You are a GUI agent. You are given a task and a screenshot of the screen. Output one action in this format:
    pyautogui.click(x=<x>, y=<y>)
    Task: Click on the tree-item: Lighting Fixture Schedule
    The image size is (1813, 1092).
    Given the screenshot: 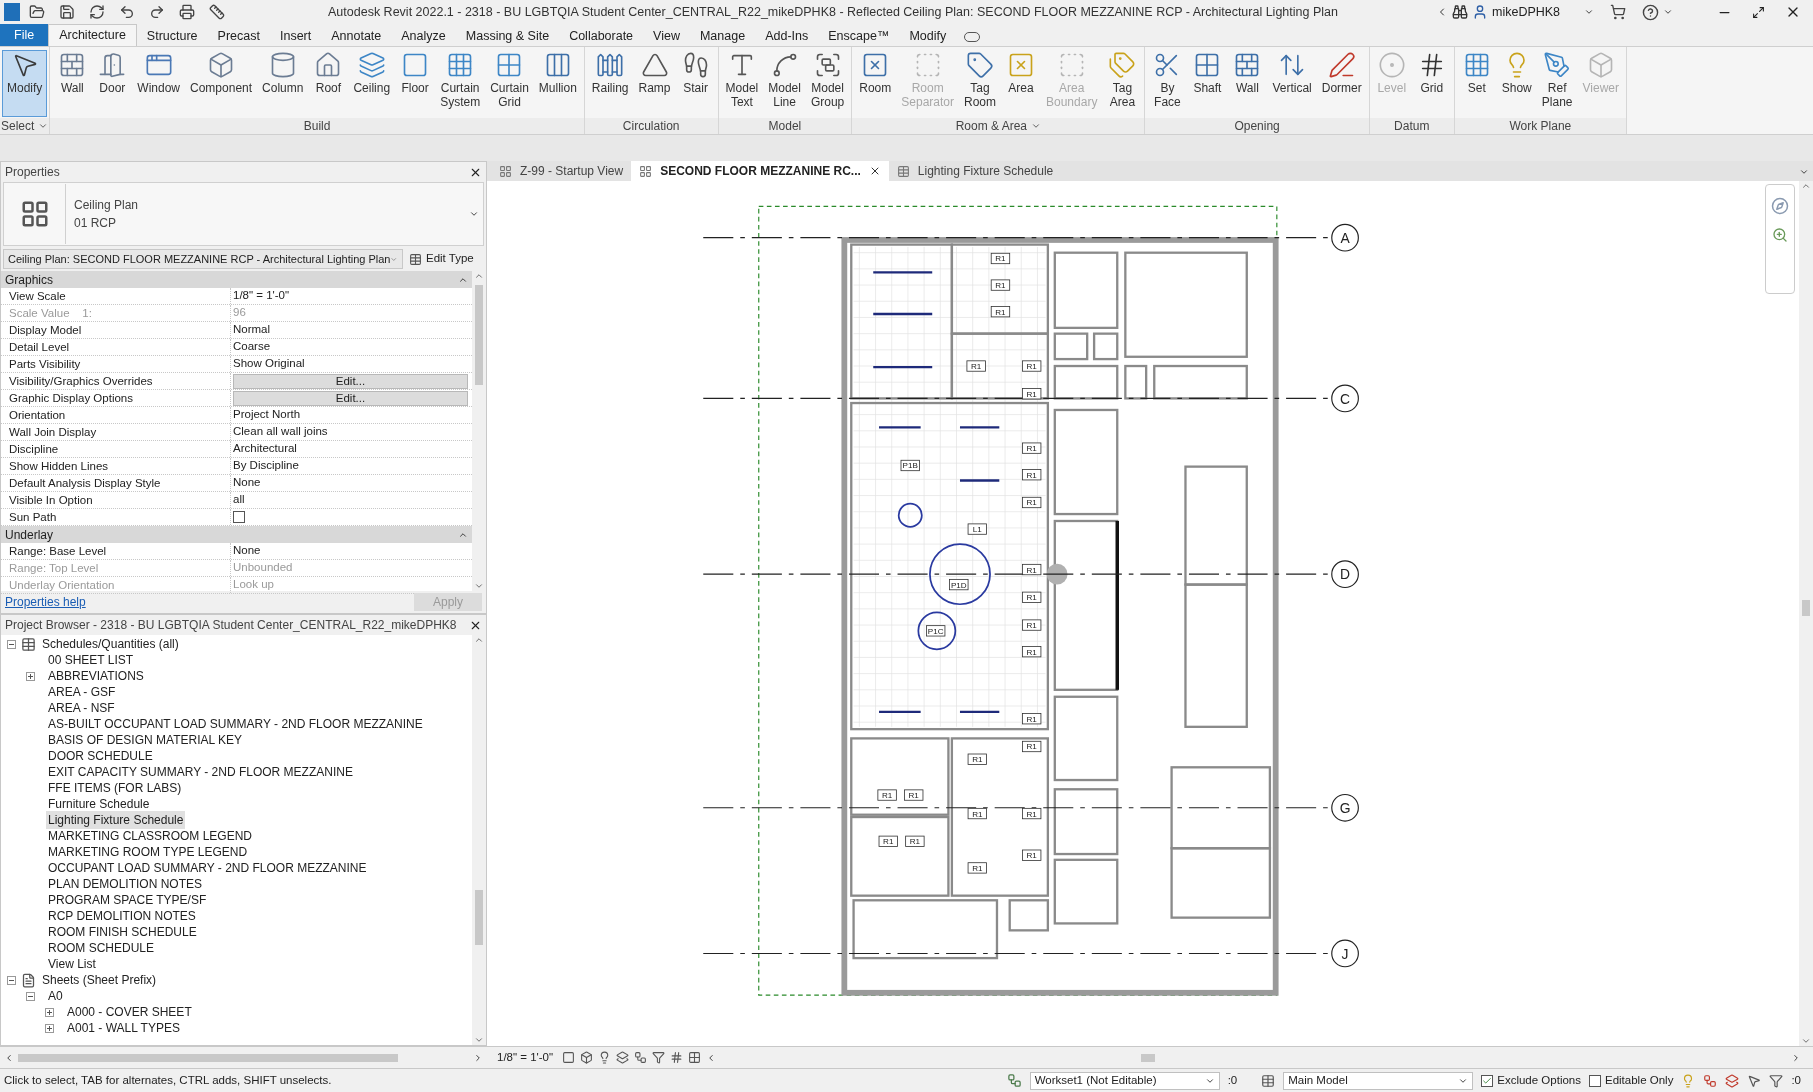 What is the action you would take?
    pyautogui.click(x=116, y=820)
    